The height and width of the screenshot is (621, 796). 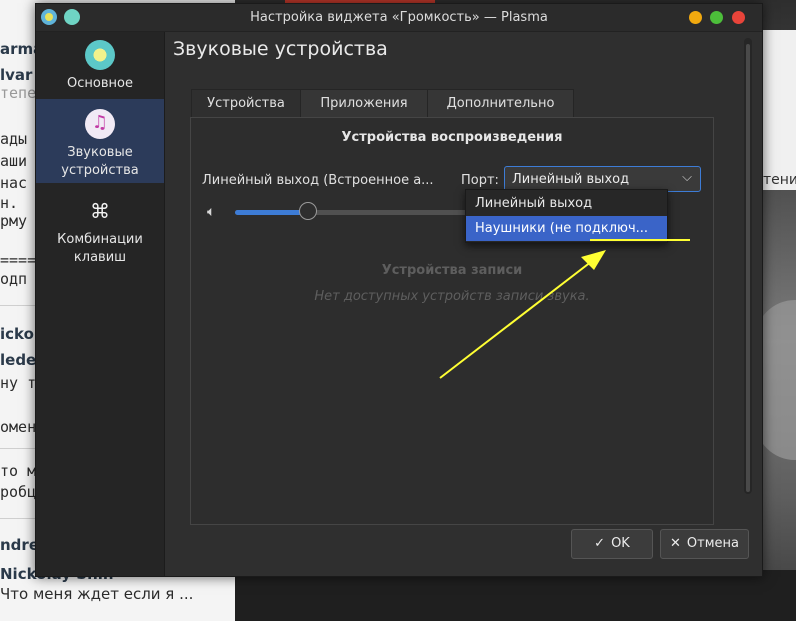 What do you see at coordinates (518, 318) in the screenshot?
I see `arrow-line` at bounding box center [518, 318].